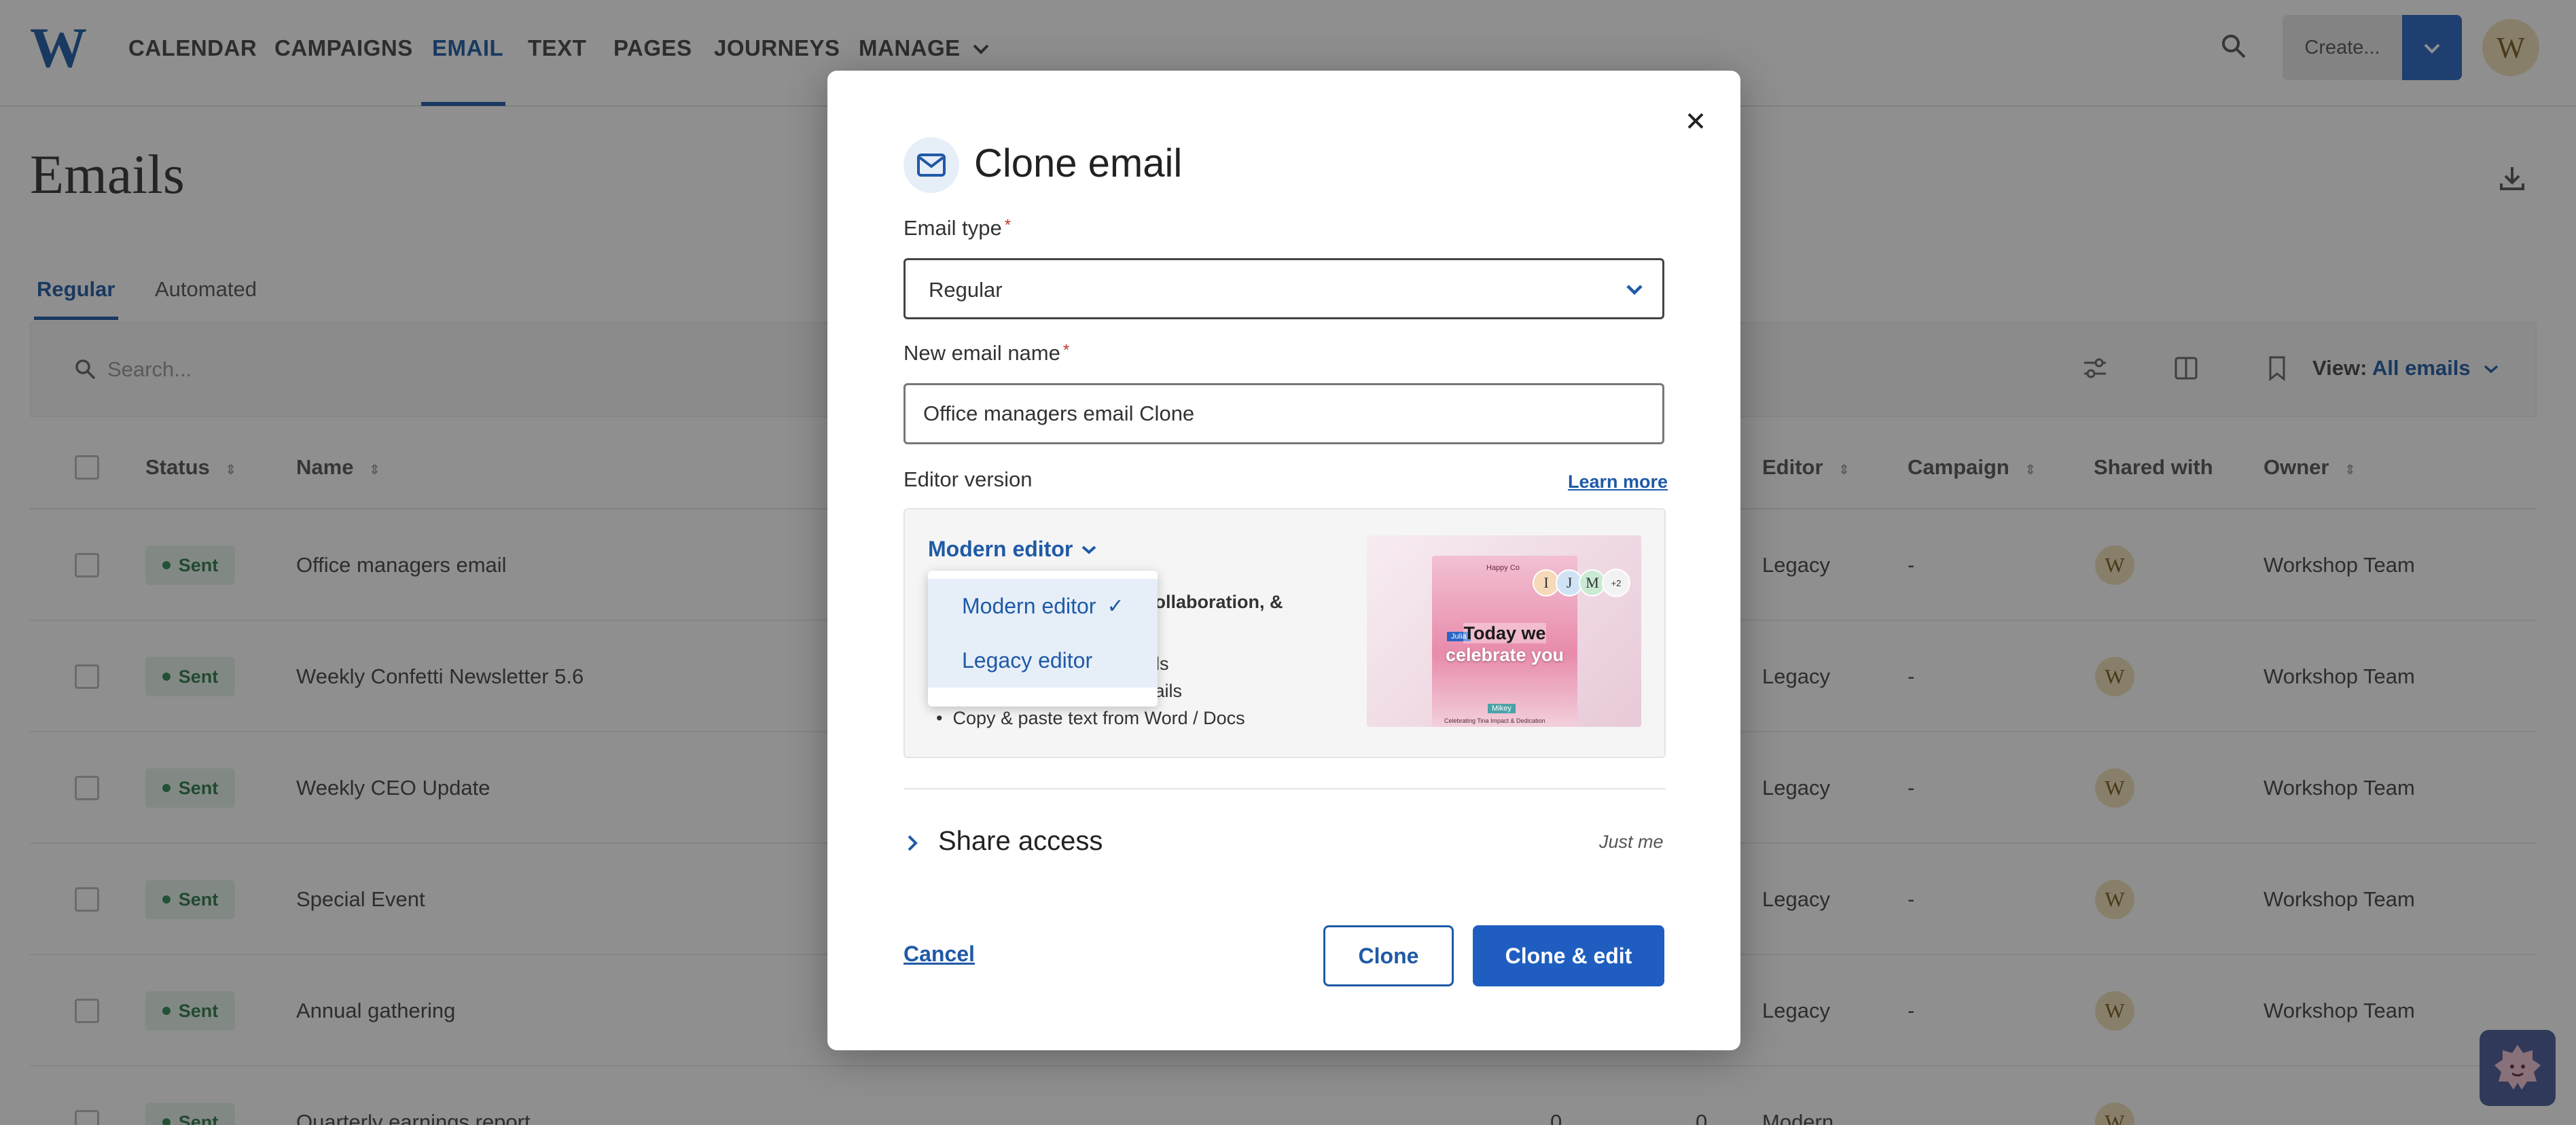  Describe the element at coordinates (1090, 718) in the screenshot. I see `editor-feature-bullet: • Copy & paste text from Word / Docs` at that location.